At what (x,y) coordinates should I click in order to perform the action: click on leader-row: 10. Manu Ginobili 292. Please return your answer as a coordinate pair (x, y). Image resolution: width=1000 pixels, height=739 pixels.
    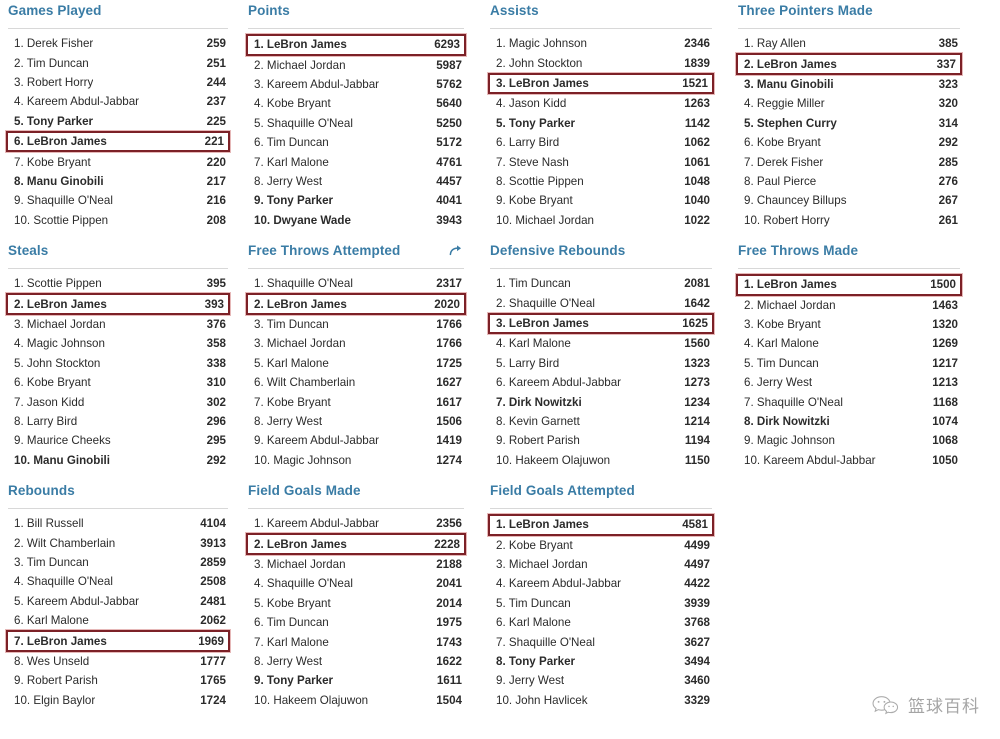
    Looking at the image, I should click on (118, 460).